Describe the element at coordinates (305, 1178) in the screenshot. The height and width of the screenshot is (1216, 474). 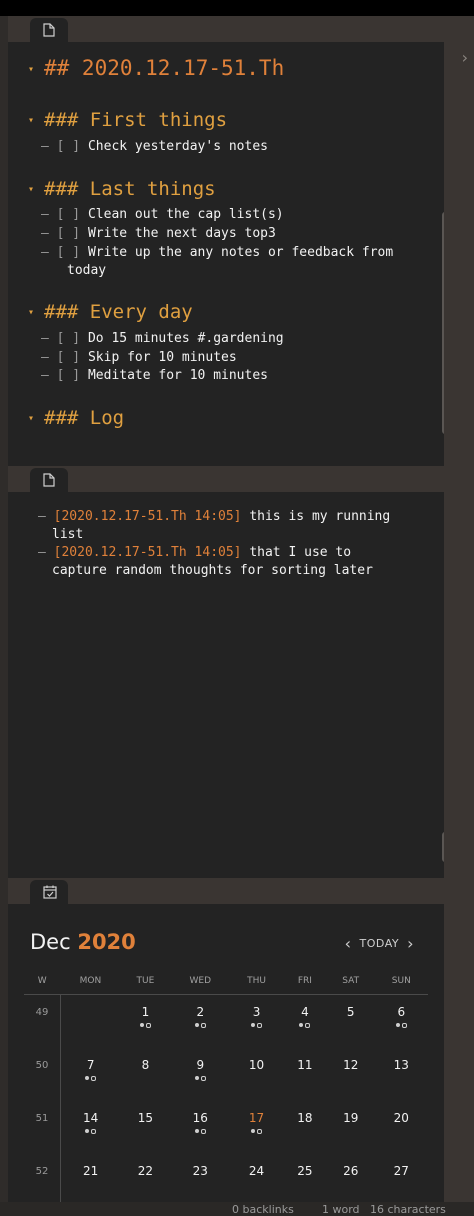
I see `calendar-day: 25` at that location.